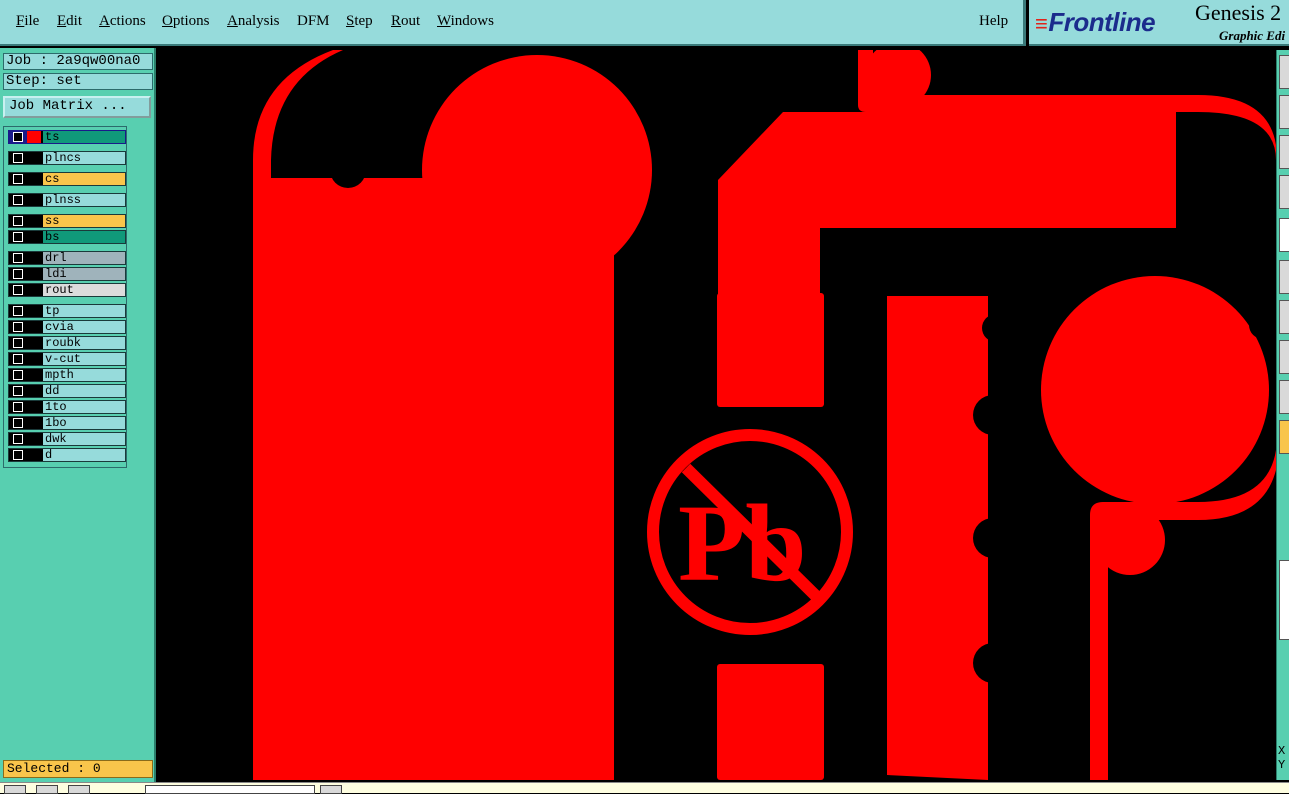 The height and width of the screenshot is (794, 1289). I want to click on layer-row-roubk: roubk, so click(67, 343).